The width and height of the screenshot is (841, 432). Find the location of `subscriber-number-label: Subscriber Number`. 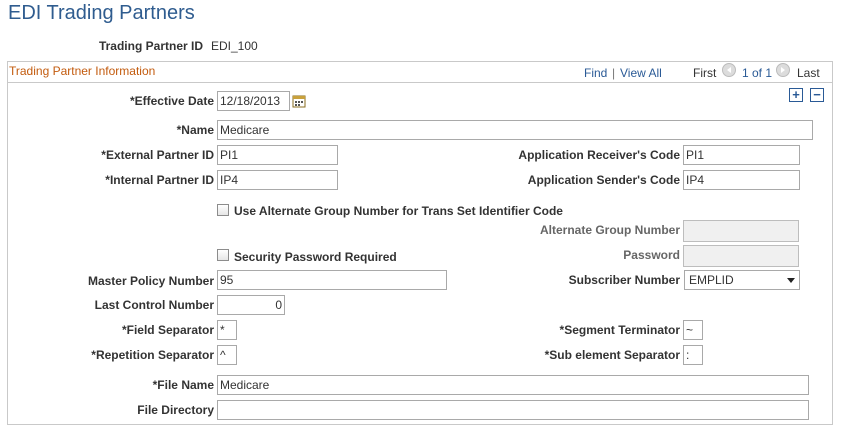

subscriber-number-label: Subscriber Number is located at coordinates (624, 280).